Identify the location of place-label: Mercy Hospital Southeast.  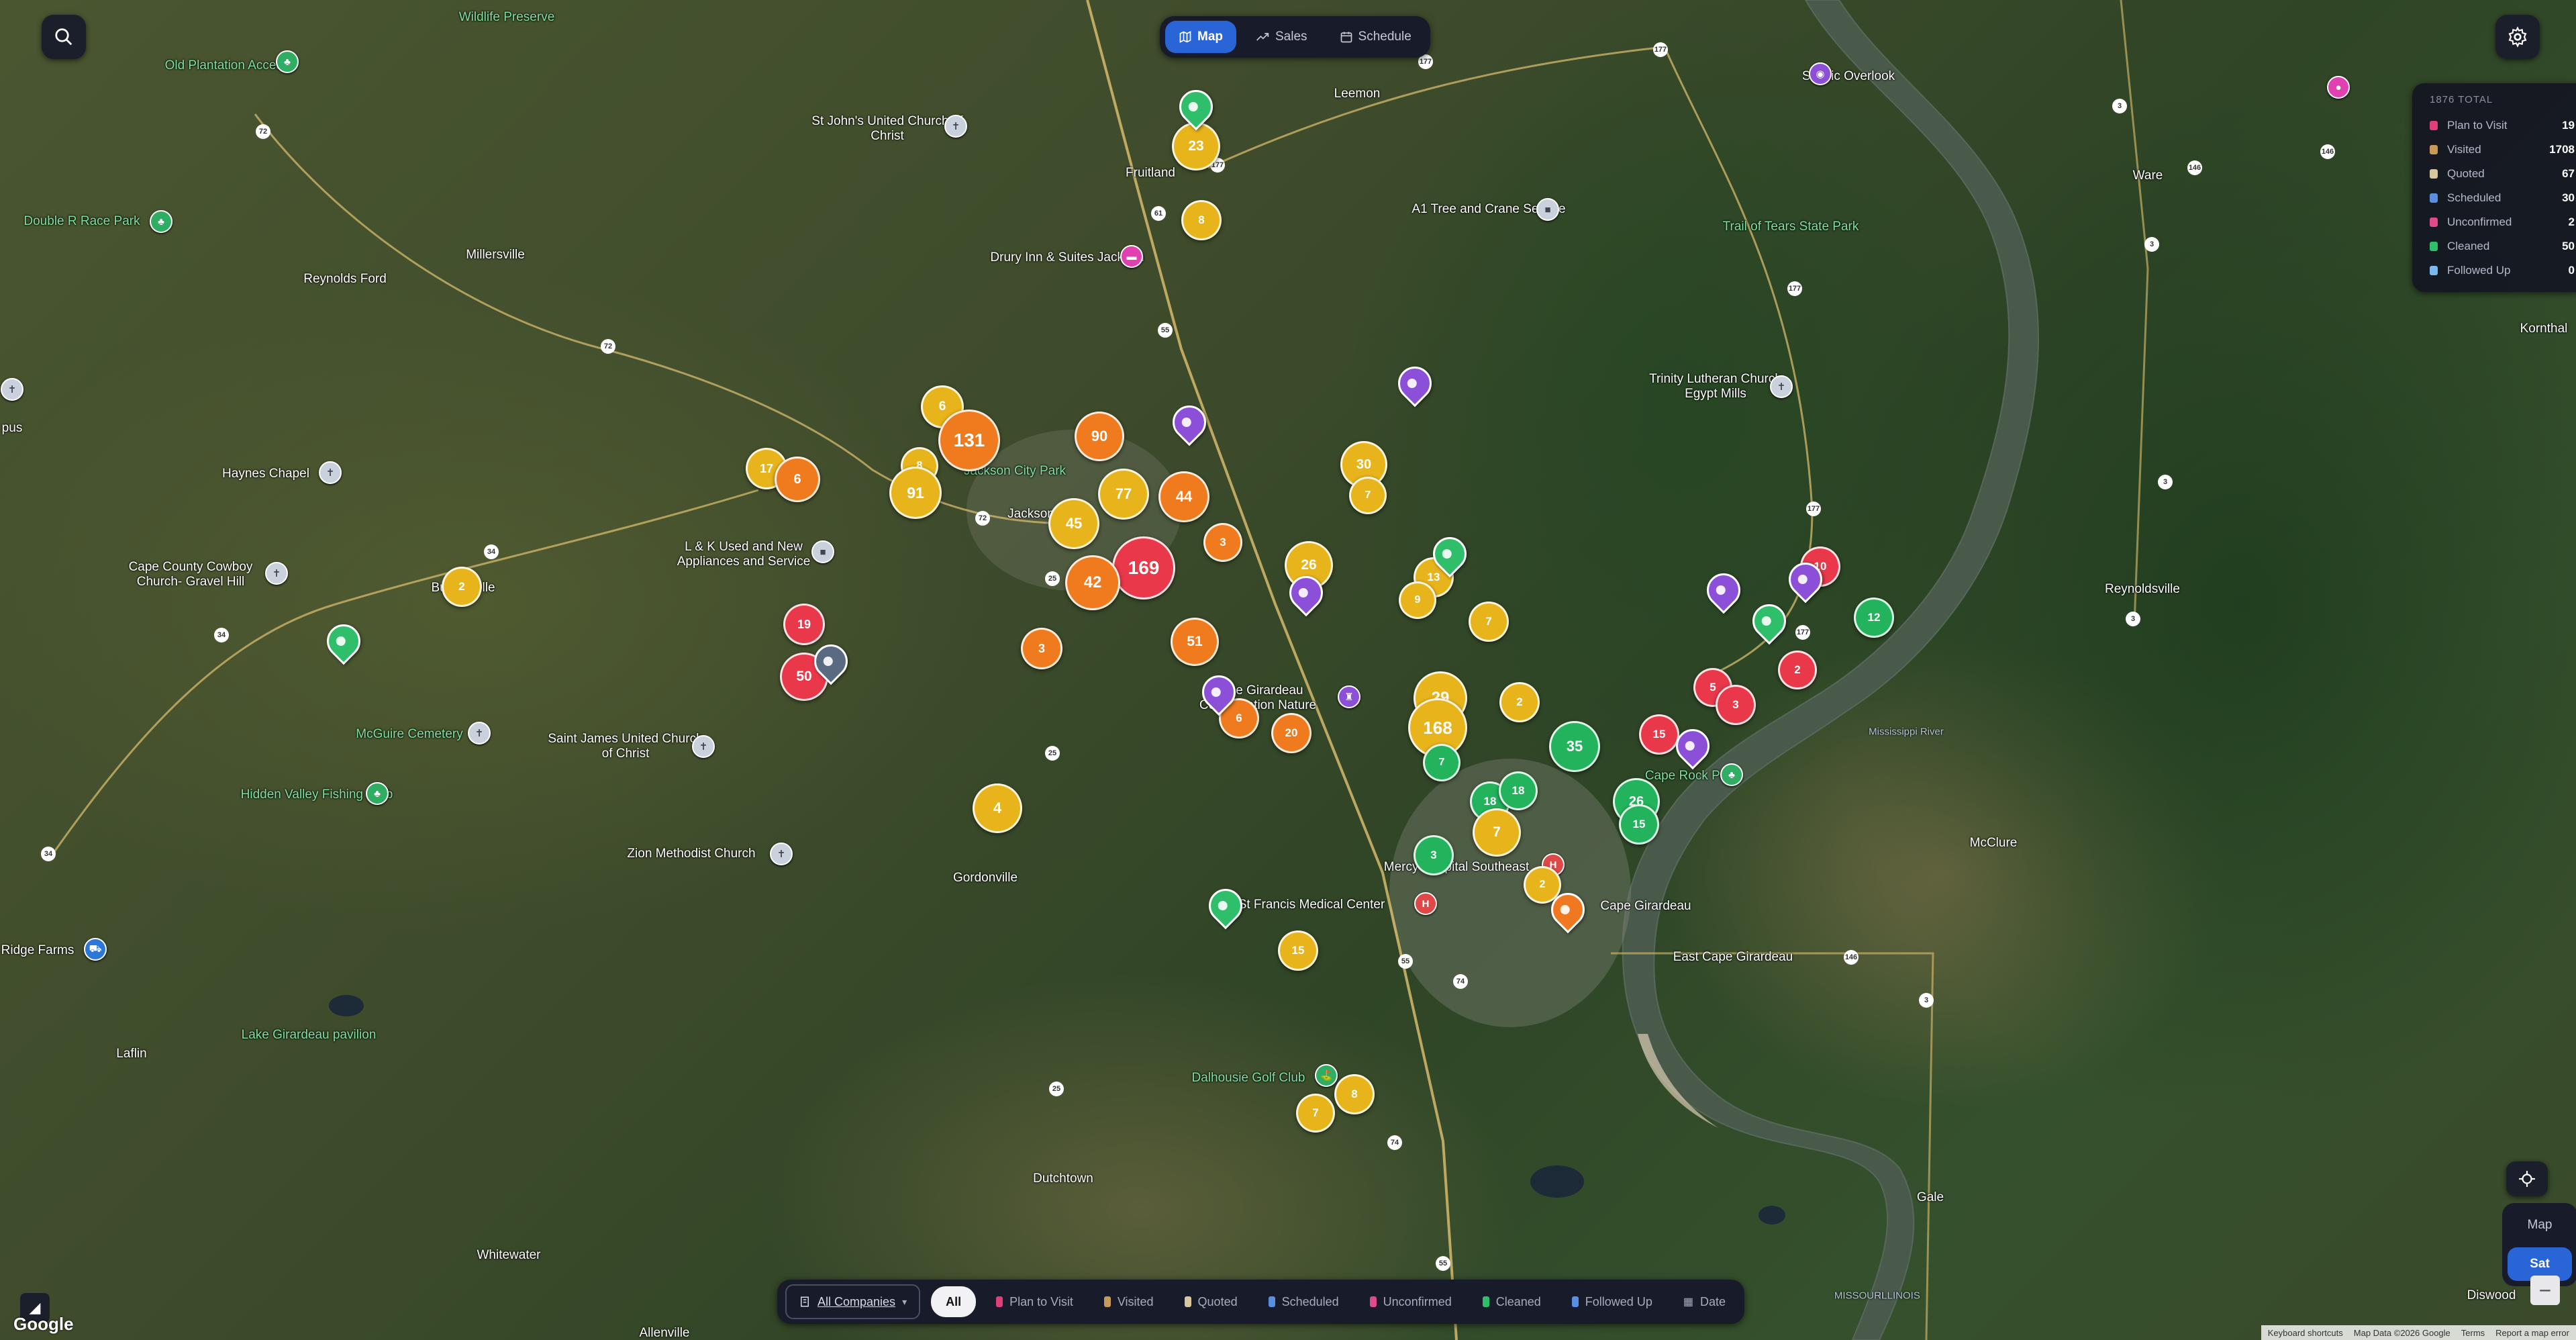
(1456, 867).